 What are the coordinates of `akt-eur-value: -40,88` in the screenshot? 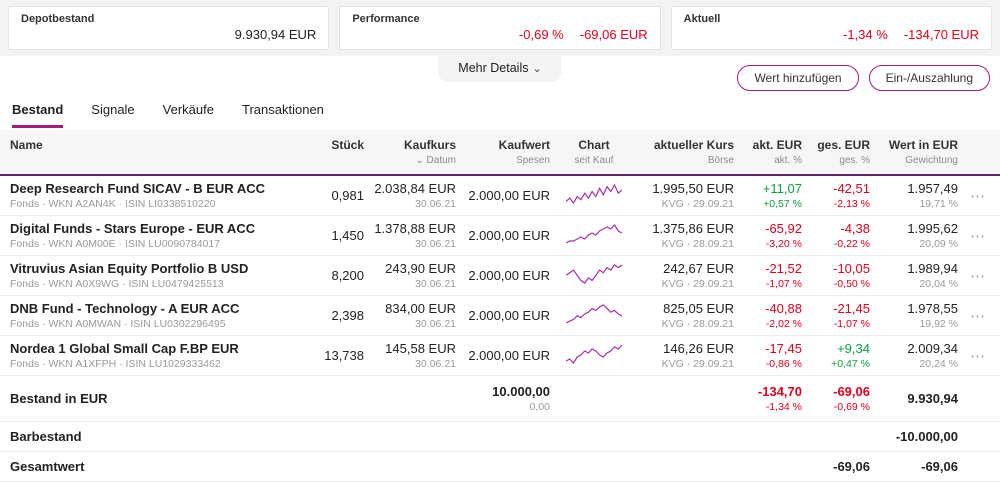 It's located at (783, 308).